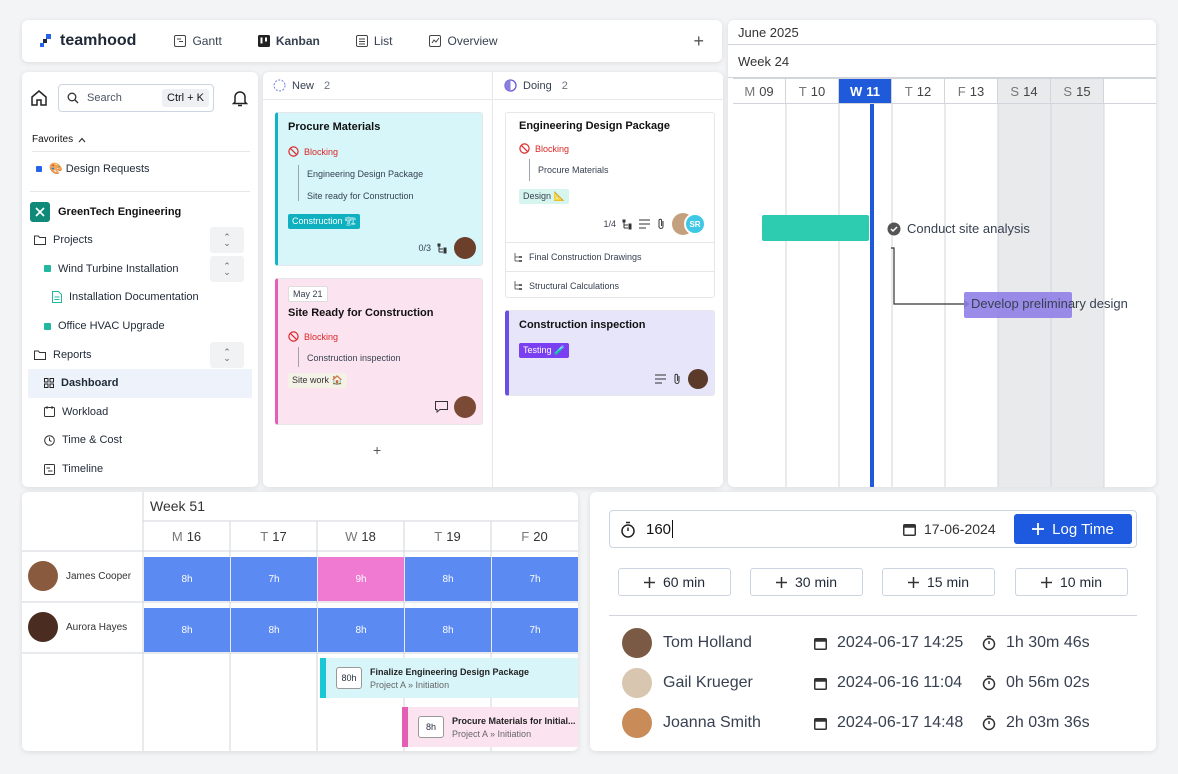 The height and width of the screenshot is (774, 1178). What do you see at coordinates (856, 643) in the screenshot?
I see `time-entry: Tom Holland 2024-06-17 14:25 1h 30m 46s` at bounding box center [856, 643].